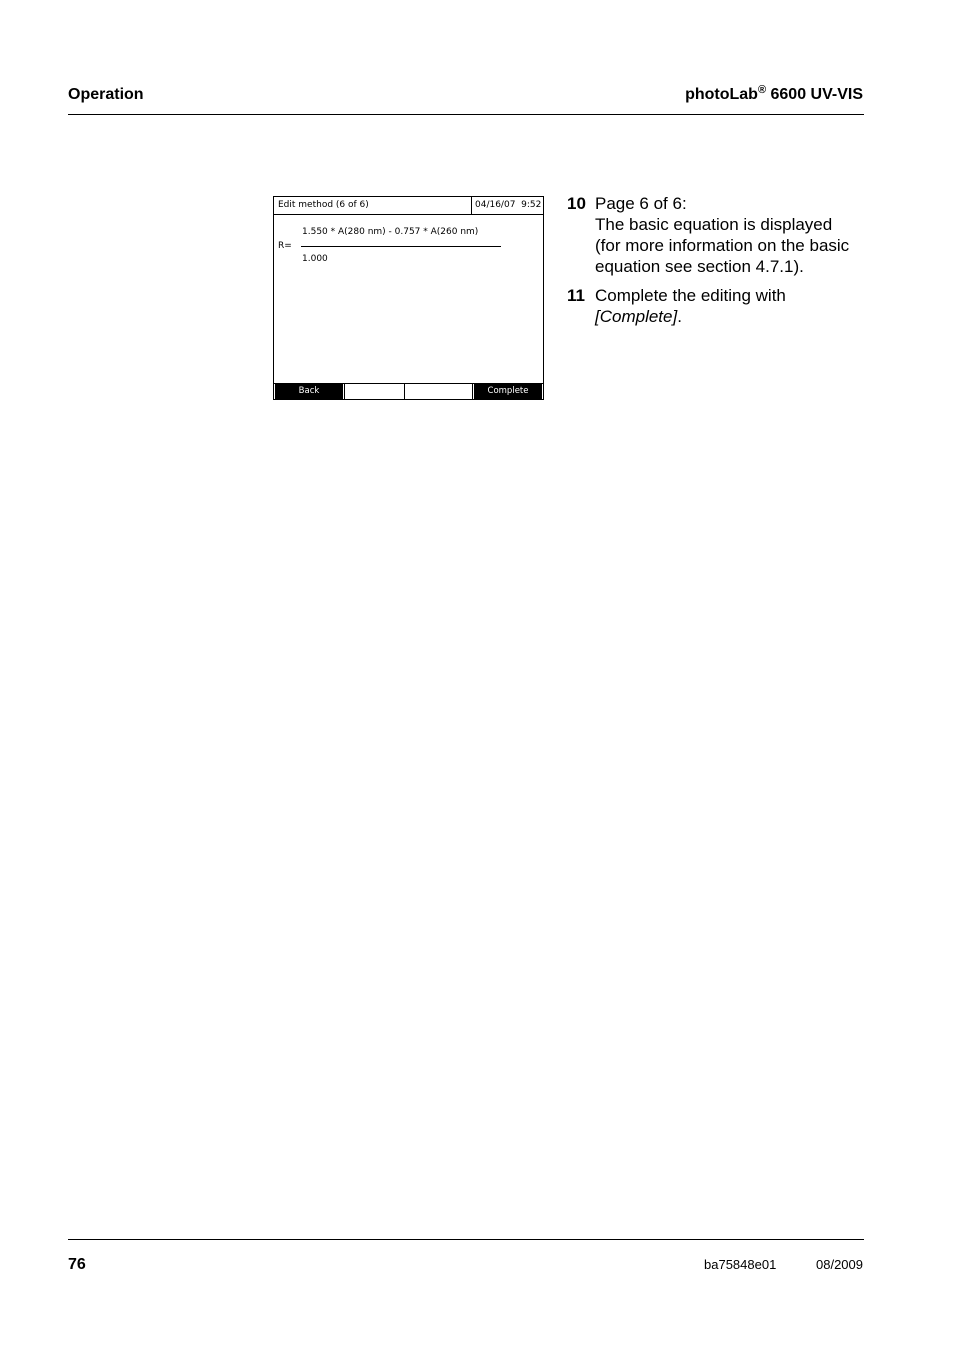 The height and width of the screenshot is (1351, 954). Describe the element at coordinates (679, 316) in the screenshot. I see `step-punctuation: .` at that location.